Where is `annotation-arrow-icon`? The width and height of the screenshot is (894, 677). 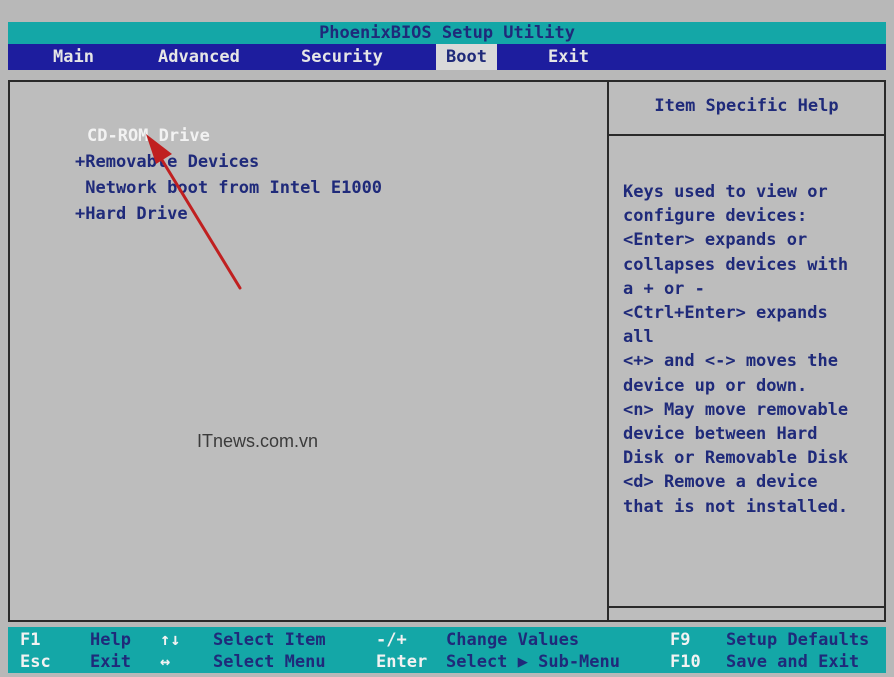
annotation-arrow-icon is located at coordinates (194, 212).